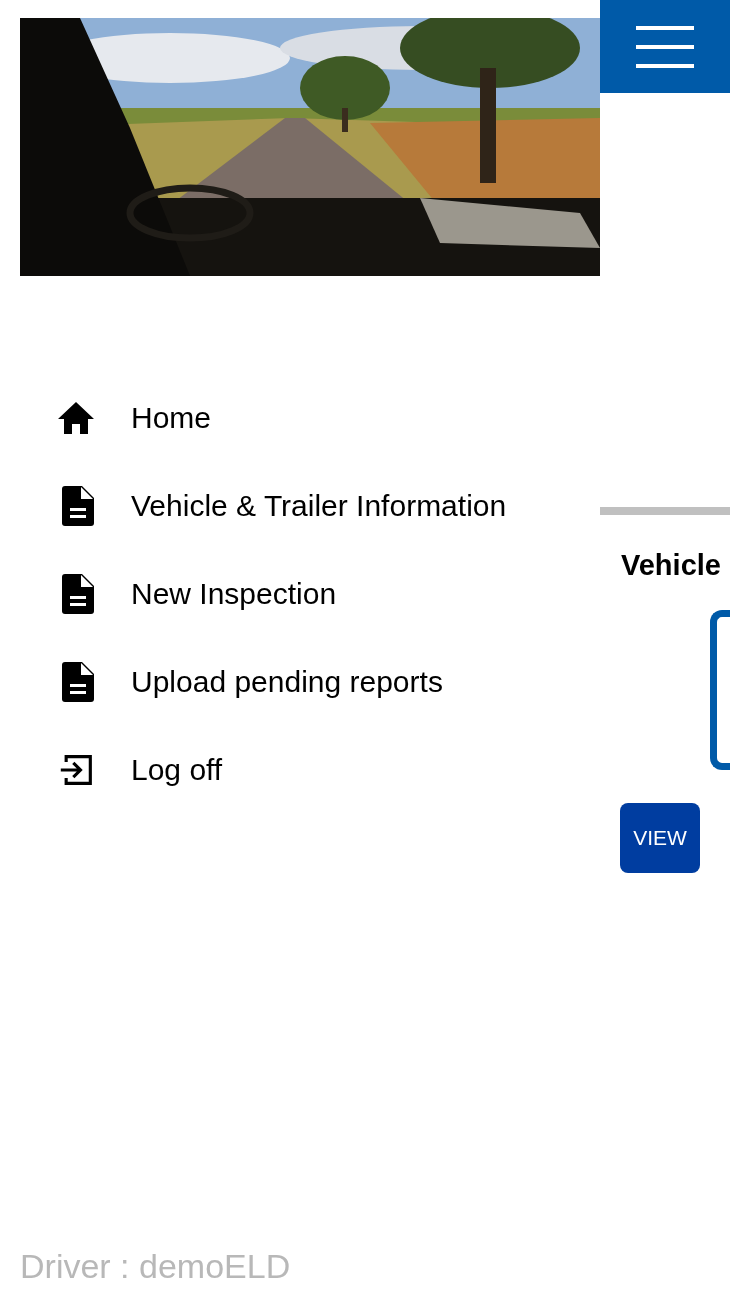  I want to click on driver-label: Driver : demoELD, so click(156, 1266).